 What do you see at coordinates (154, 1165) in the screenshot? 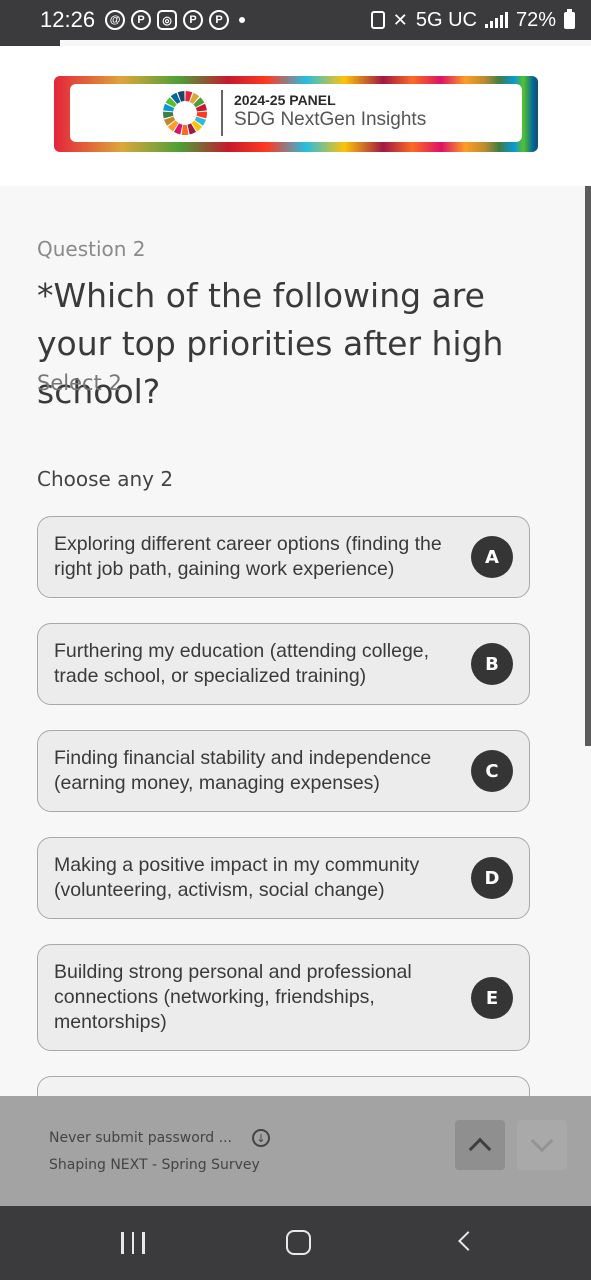
I see `survey-name: Shaping NEXT - Spring Survey` at bounding box center [154, 1165].